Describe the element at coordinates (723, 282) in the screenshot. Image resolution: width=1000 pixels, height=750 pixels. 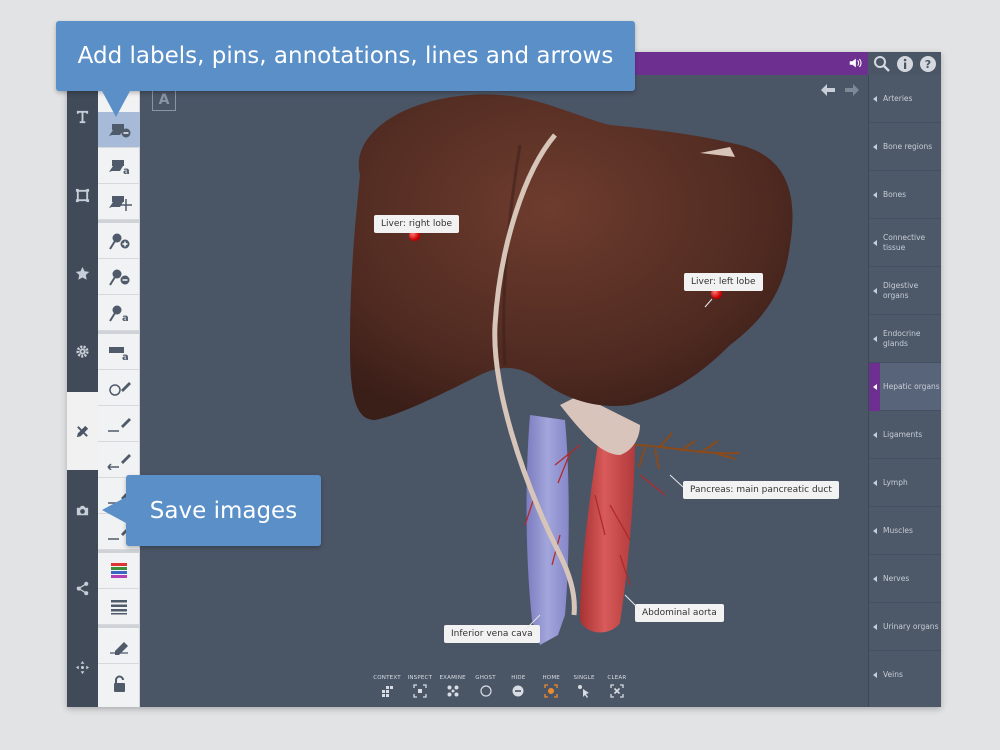
I see `label-liver-left-lobe: Liver: left lobe` at that location.